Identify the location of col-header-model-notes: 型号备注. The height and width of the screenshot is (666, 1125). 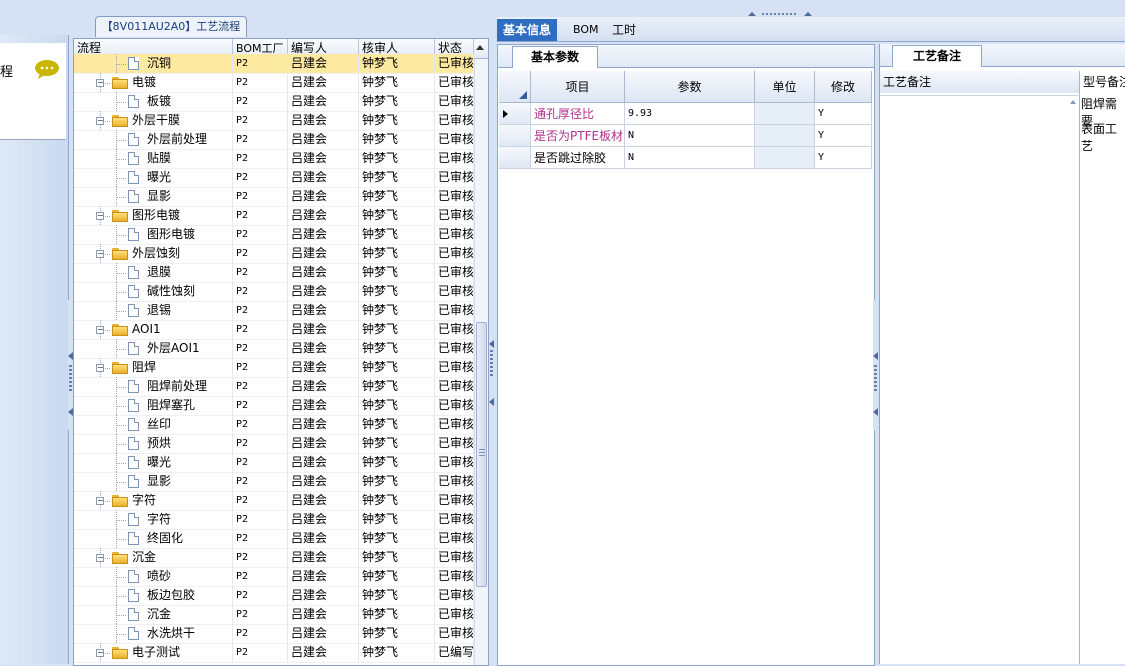
(1102, 82).